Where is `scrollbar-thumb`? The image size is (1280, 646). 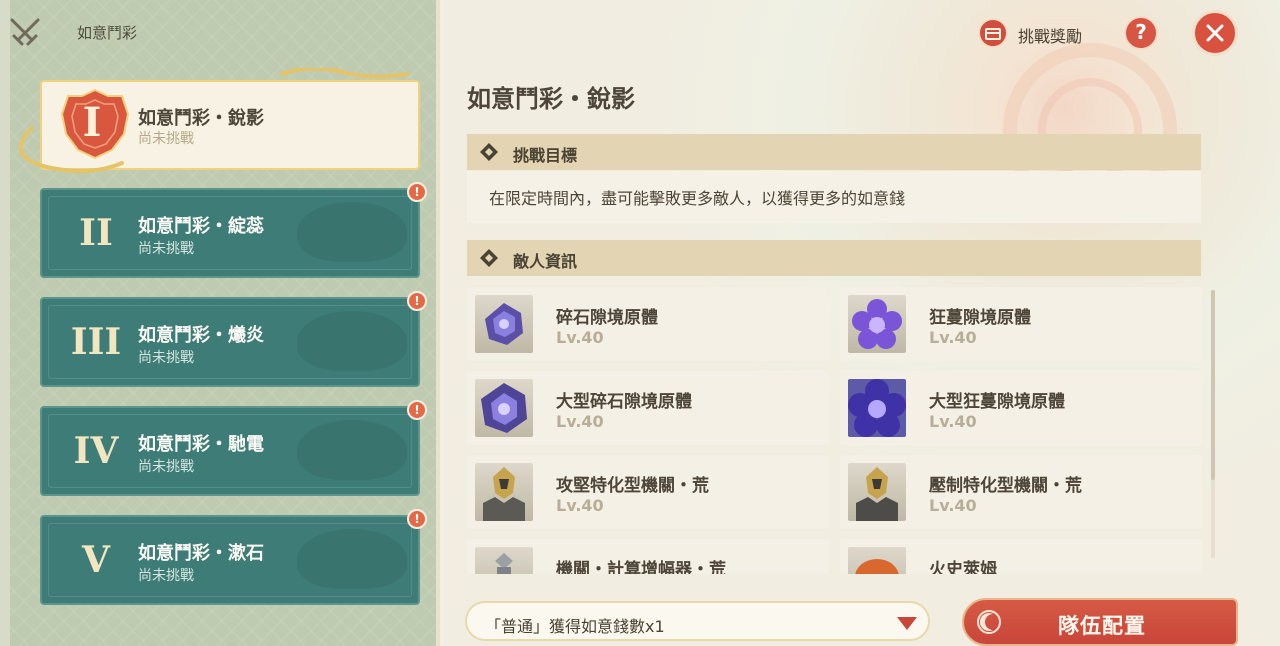
scrollbar-thumb is located at coordinates (1213, 385).